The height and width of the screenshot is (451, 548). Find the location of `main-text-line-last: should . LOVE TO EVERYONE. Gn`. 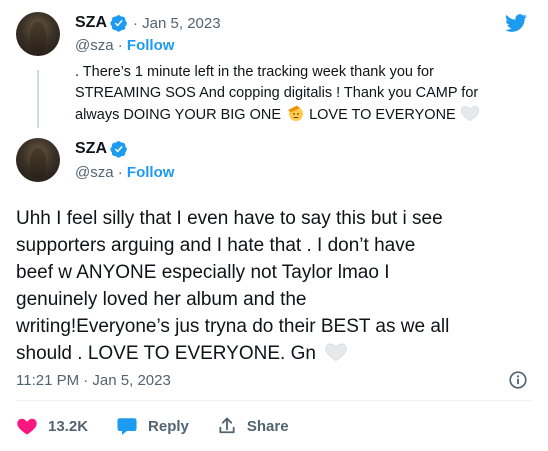

main-text-line-last: should . LOVE TO EVERYONE. Gn is located at coordinates (276, 353).